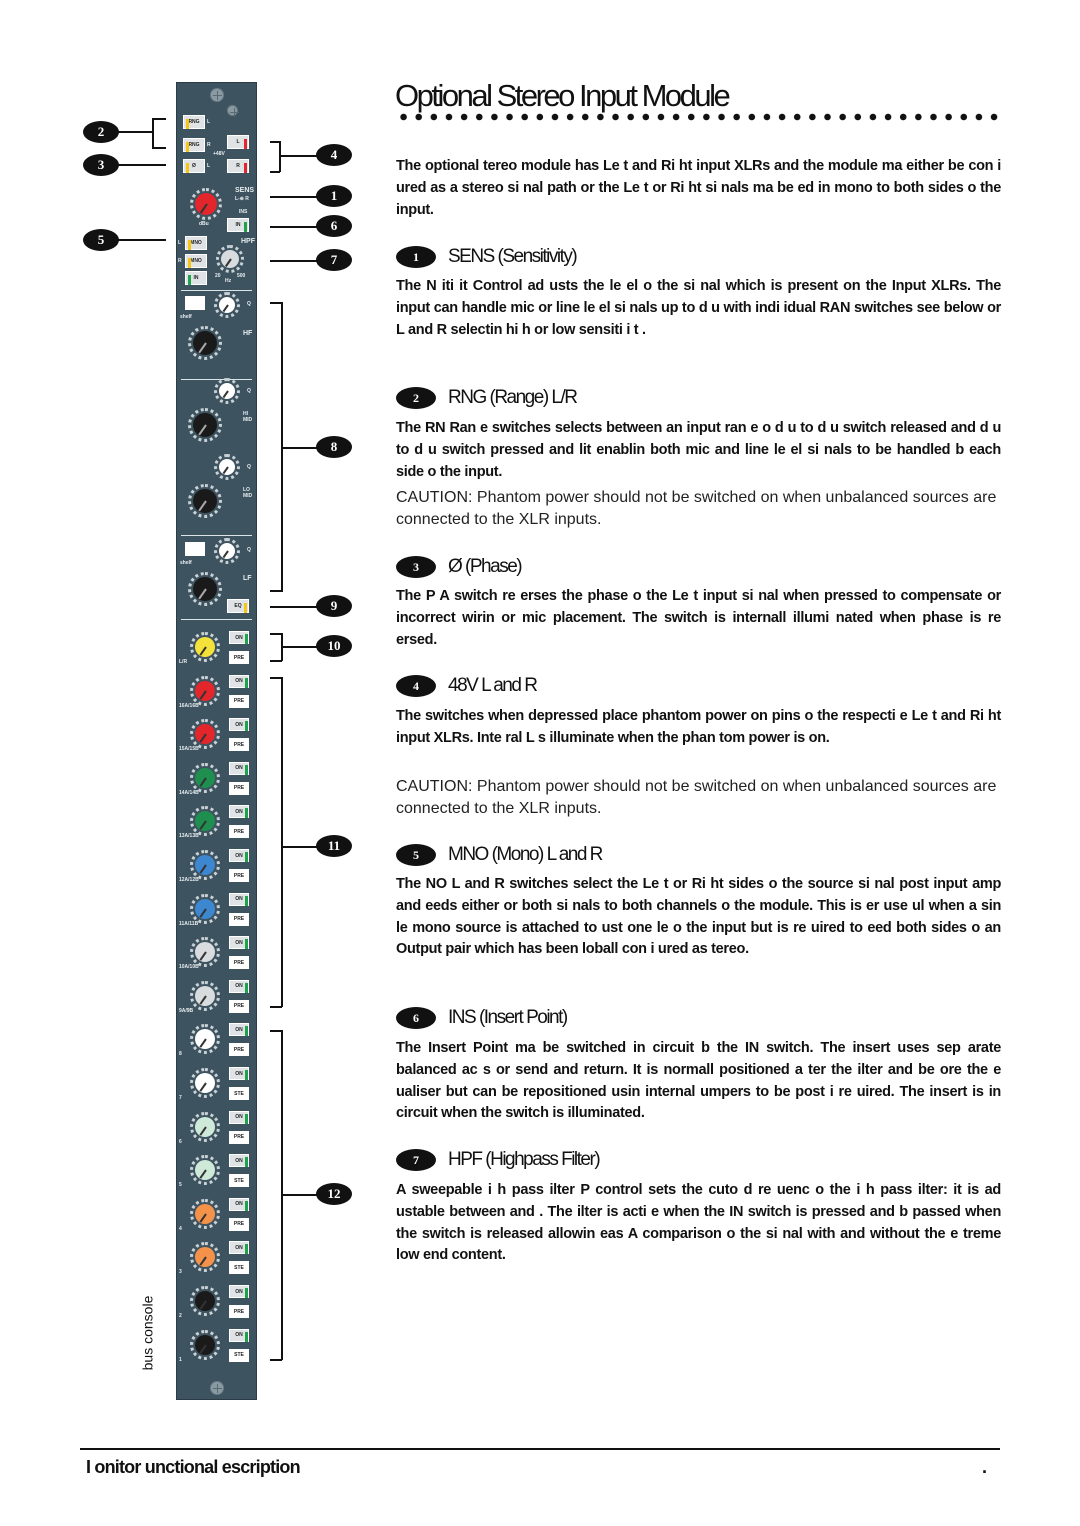 The width and height of the screenshot is (1080, 1526). I want to click on mno-l-switch: MNO, so click(196, 243).